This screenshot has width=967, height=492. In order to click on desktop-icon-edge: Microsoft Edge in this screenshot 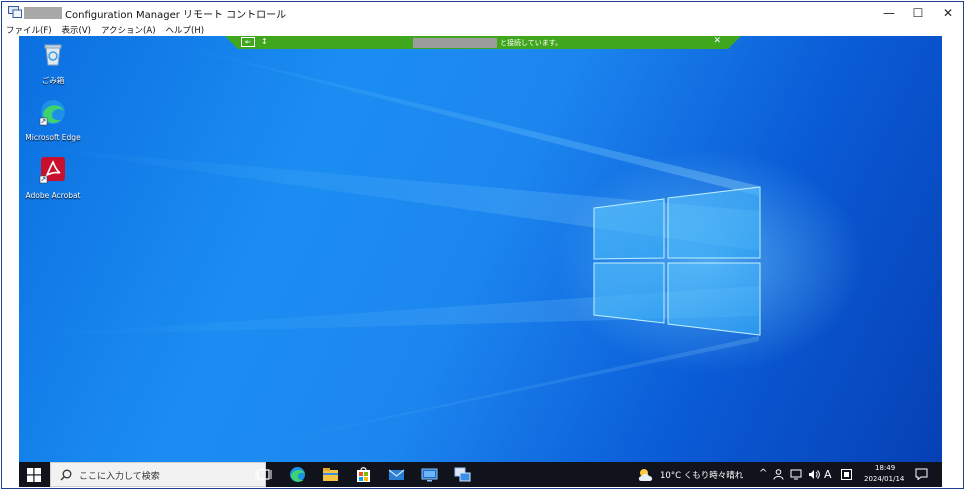, I will do `click(53, 120)`.